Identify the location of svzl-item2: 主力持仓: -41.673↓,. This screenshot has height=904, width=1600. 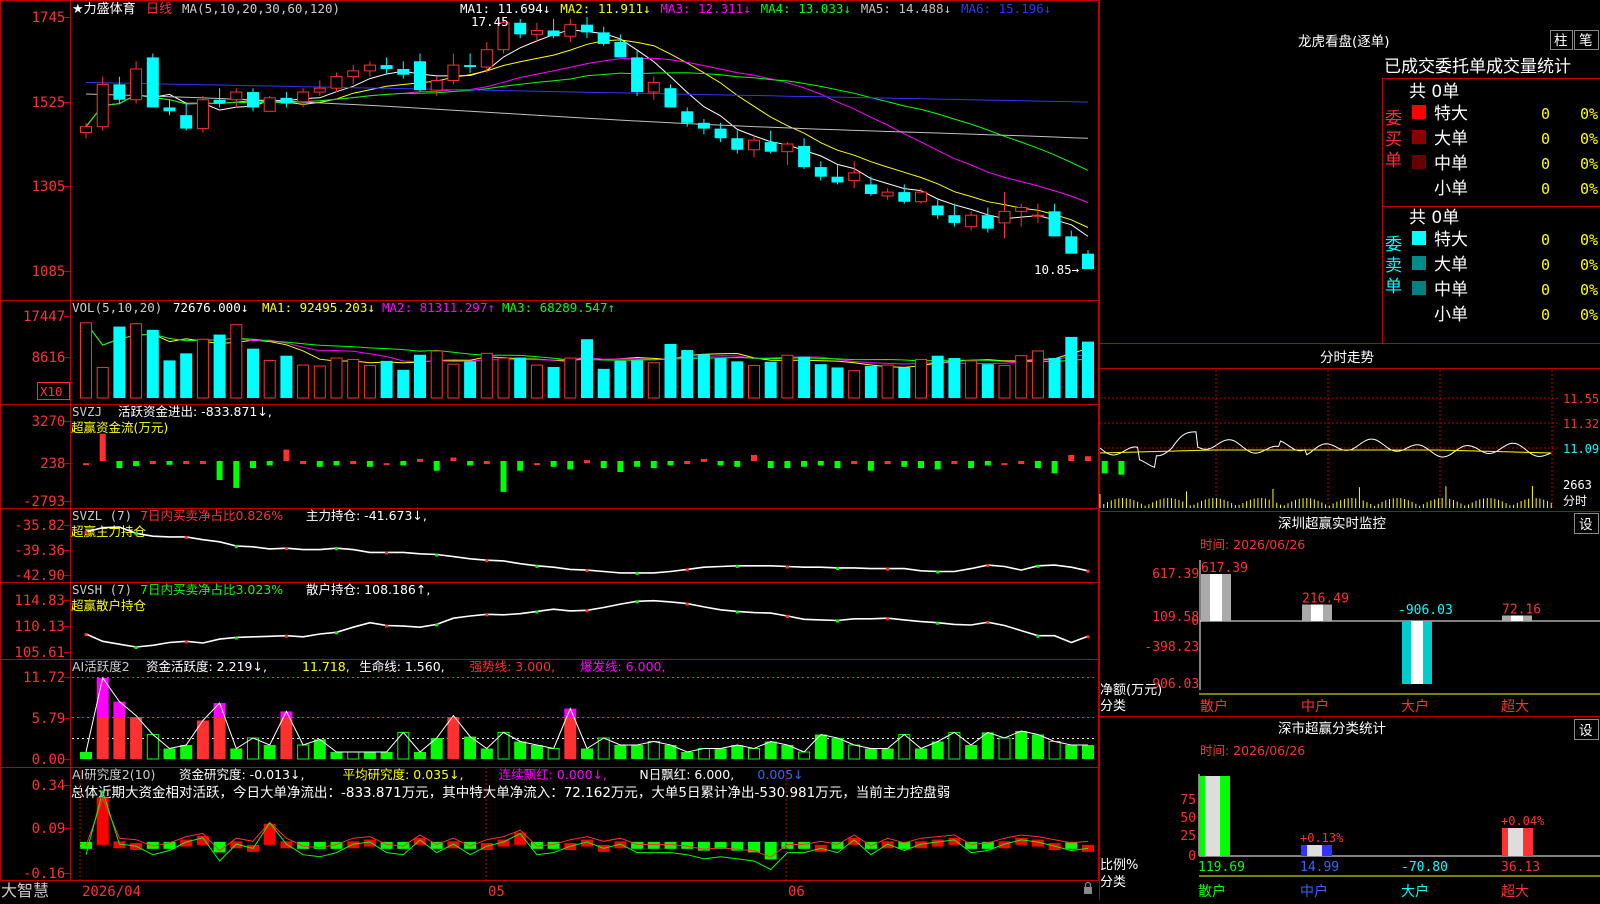
(366, 515).